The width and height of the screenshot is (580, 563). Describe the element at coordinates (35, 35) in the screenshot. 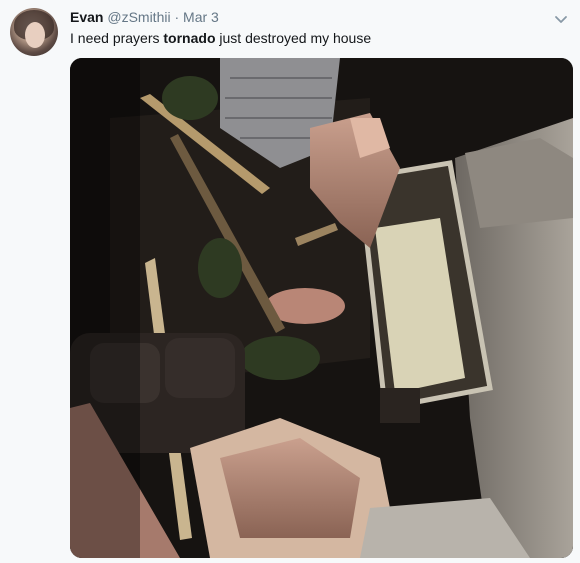

I see `avatar-face` at that location.